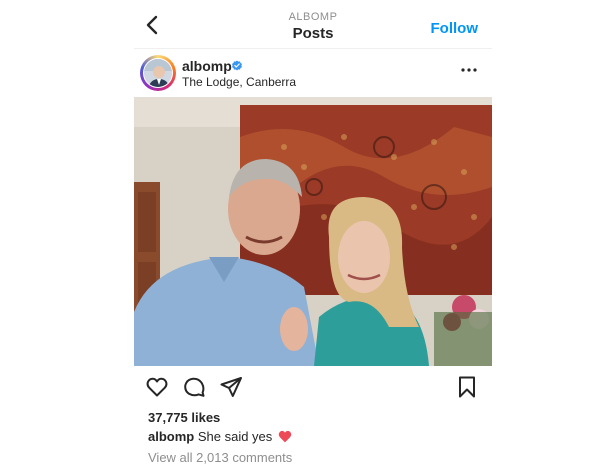 The image size is (600, 465). Describe the element at coordinates (235, 436) in the screenshot. I see `caption-text: She said yes` at that location.